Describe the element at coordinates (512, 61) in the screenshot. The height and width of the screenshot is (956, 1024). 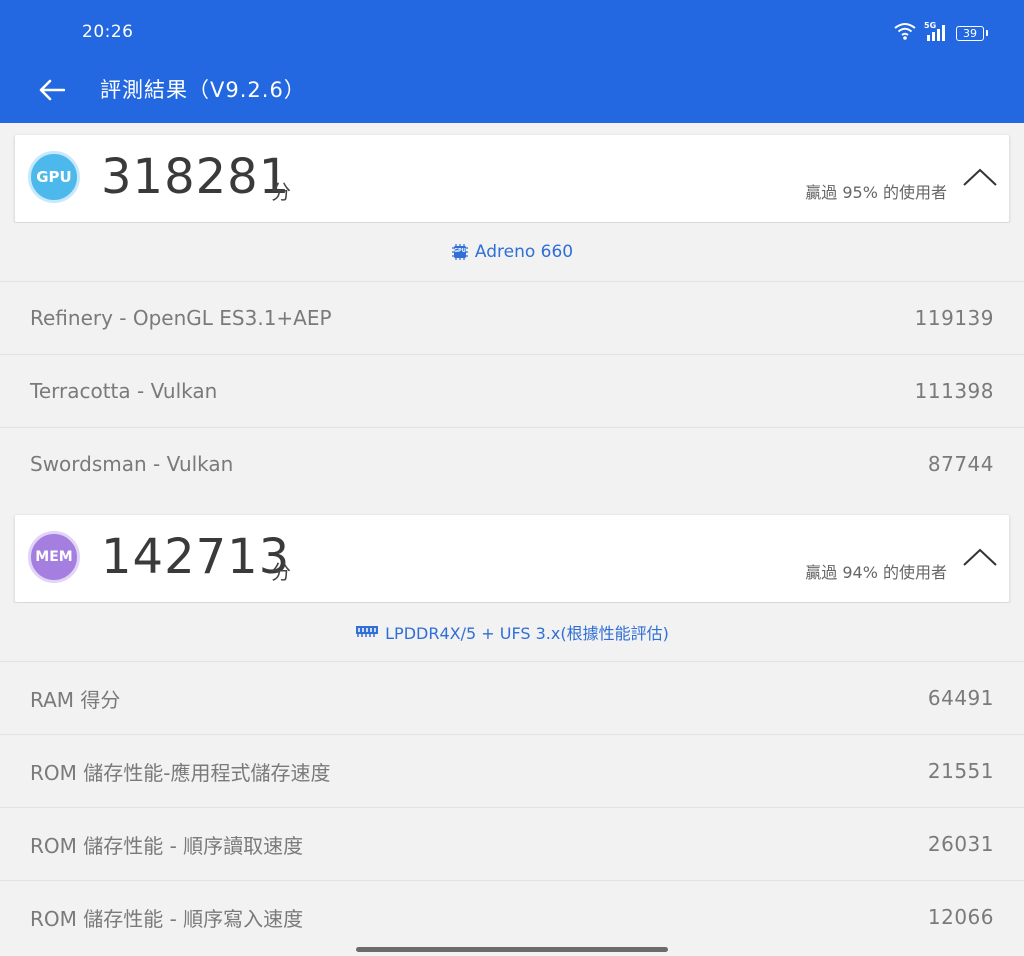
I see `app-bar: 20:26 5G 39 評測結果（V9.2.6）` at that location.